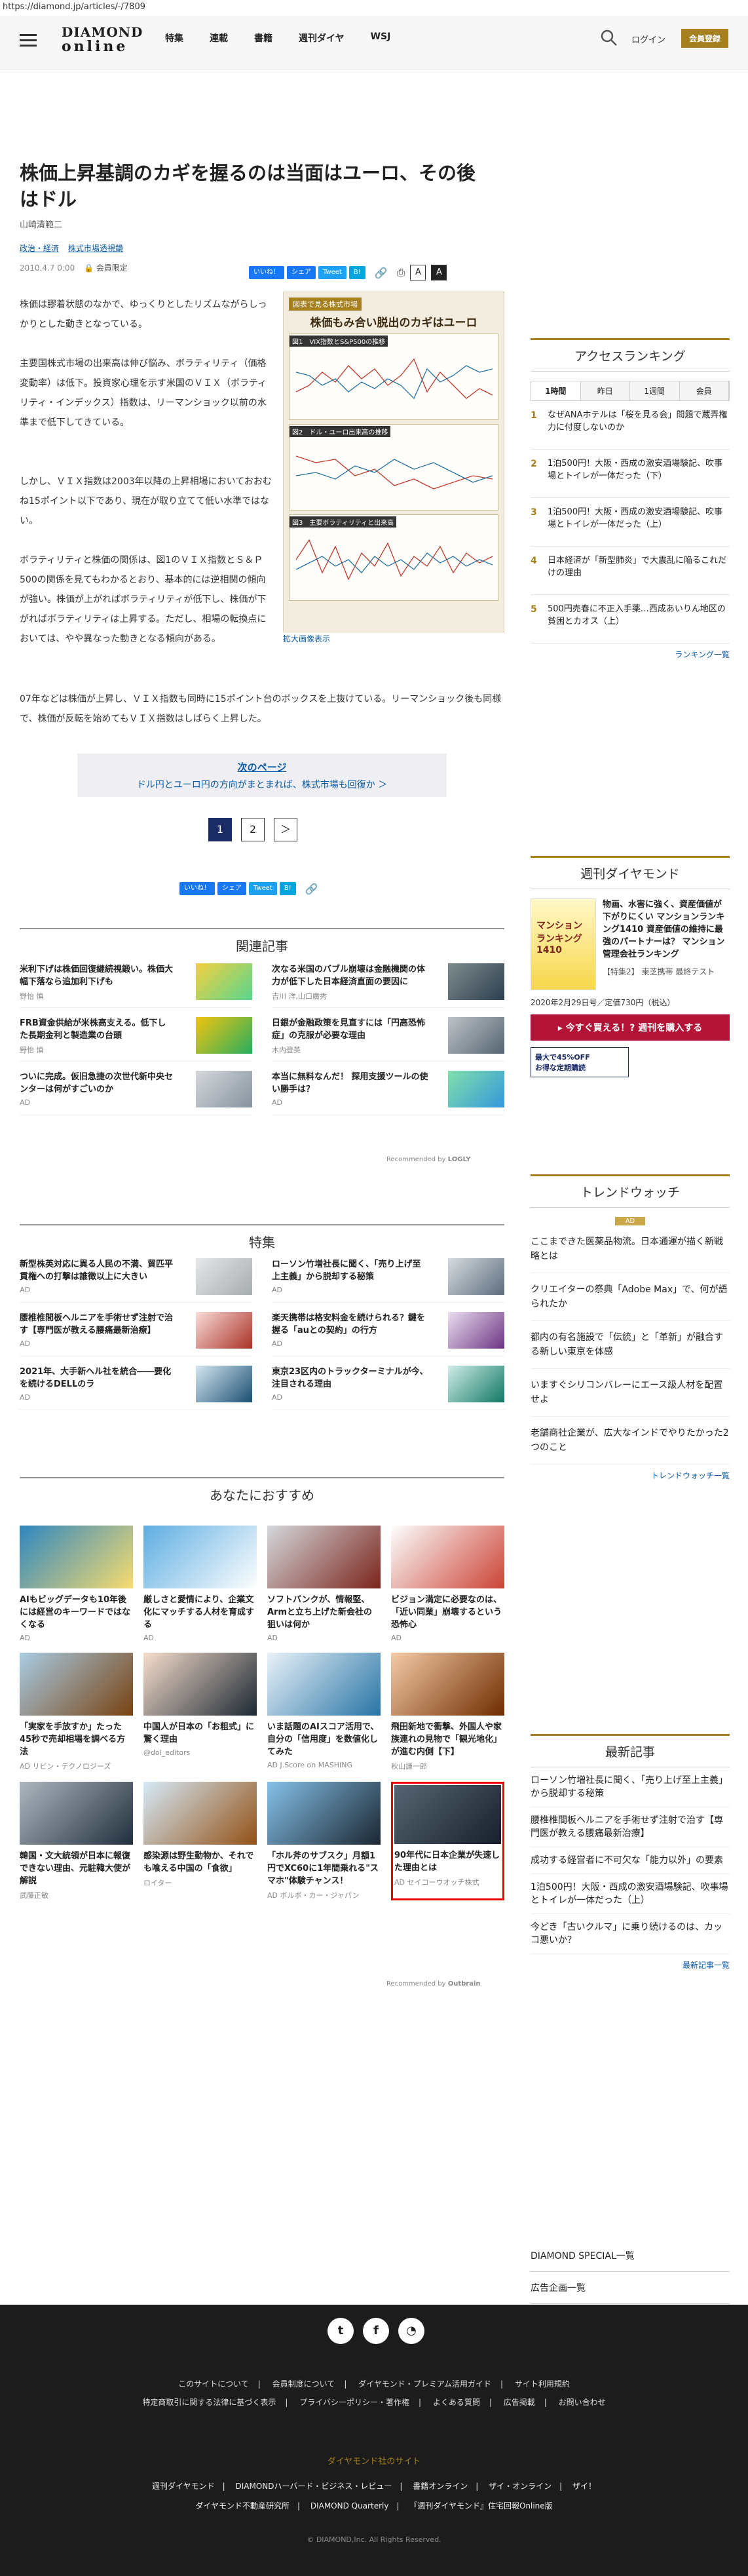  I want to click on ad-planning-link: 広告企画一覧, so click(630, 2288).